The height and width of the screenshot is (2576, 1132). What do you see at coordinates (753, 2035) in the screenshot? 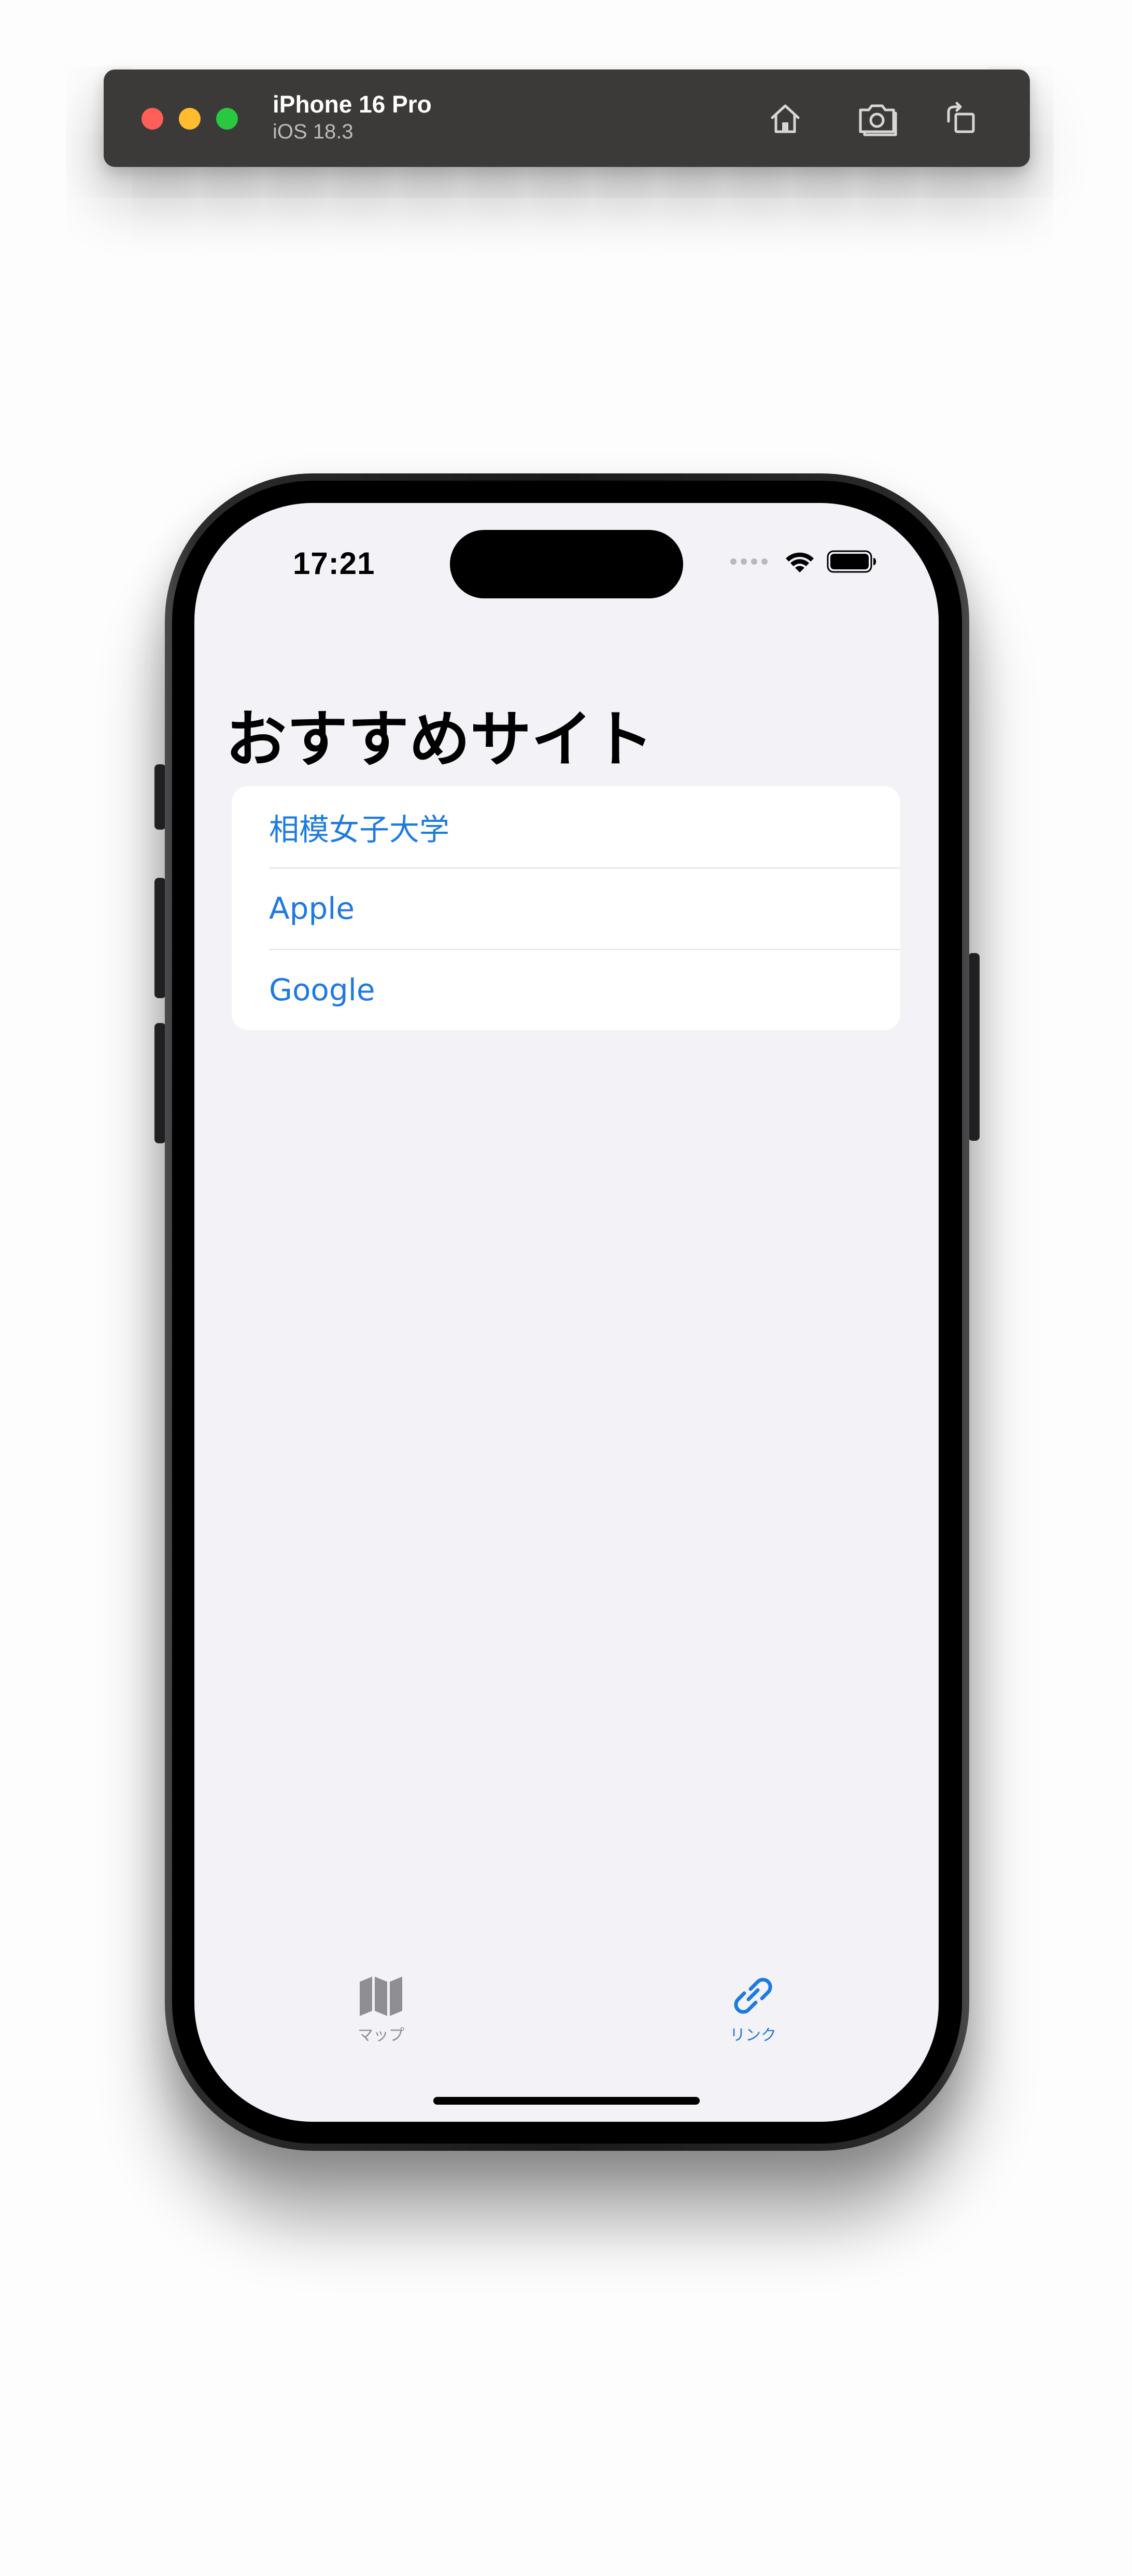
I see `tab-link-label: リンク` at bounding box center [753, 2035].